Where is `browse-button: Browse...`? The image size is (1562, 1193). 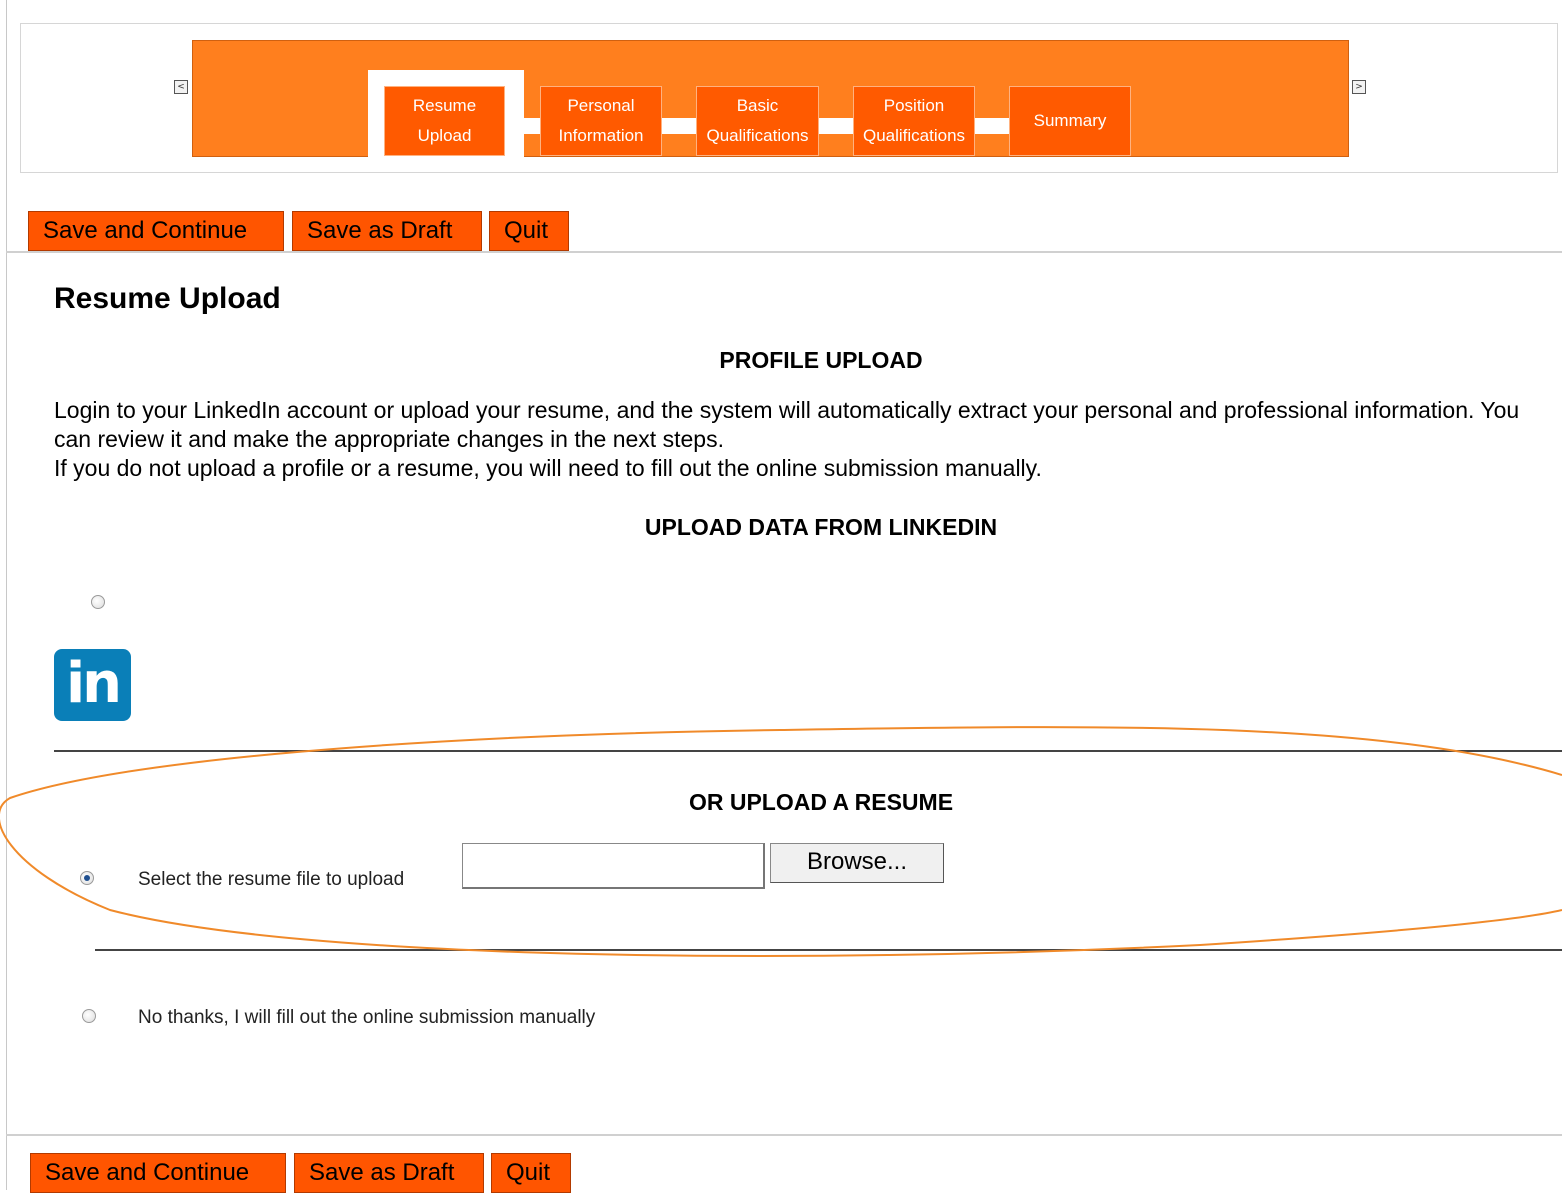
browse-button: Browse... is located at coordinates (857, 863).